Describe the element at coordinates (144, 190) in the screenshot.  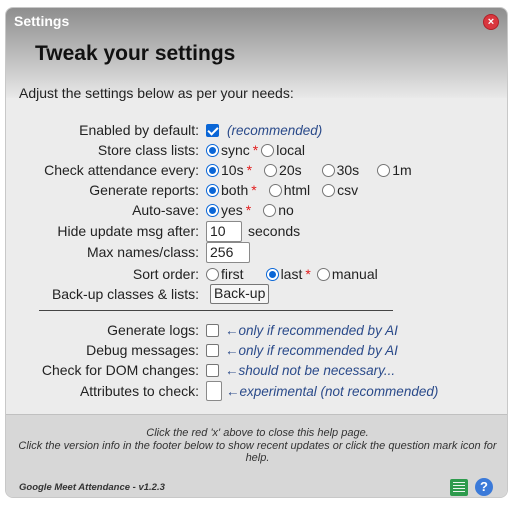
I see `generate-reports-label: Generate reports:` at that location.